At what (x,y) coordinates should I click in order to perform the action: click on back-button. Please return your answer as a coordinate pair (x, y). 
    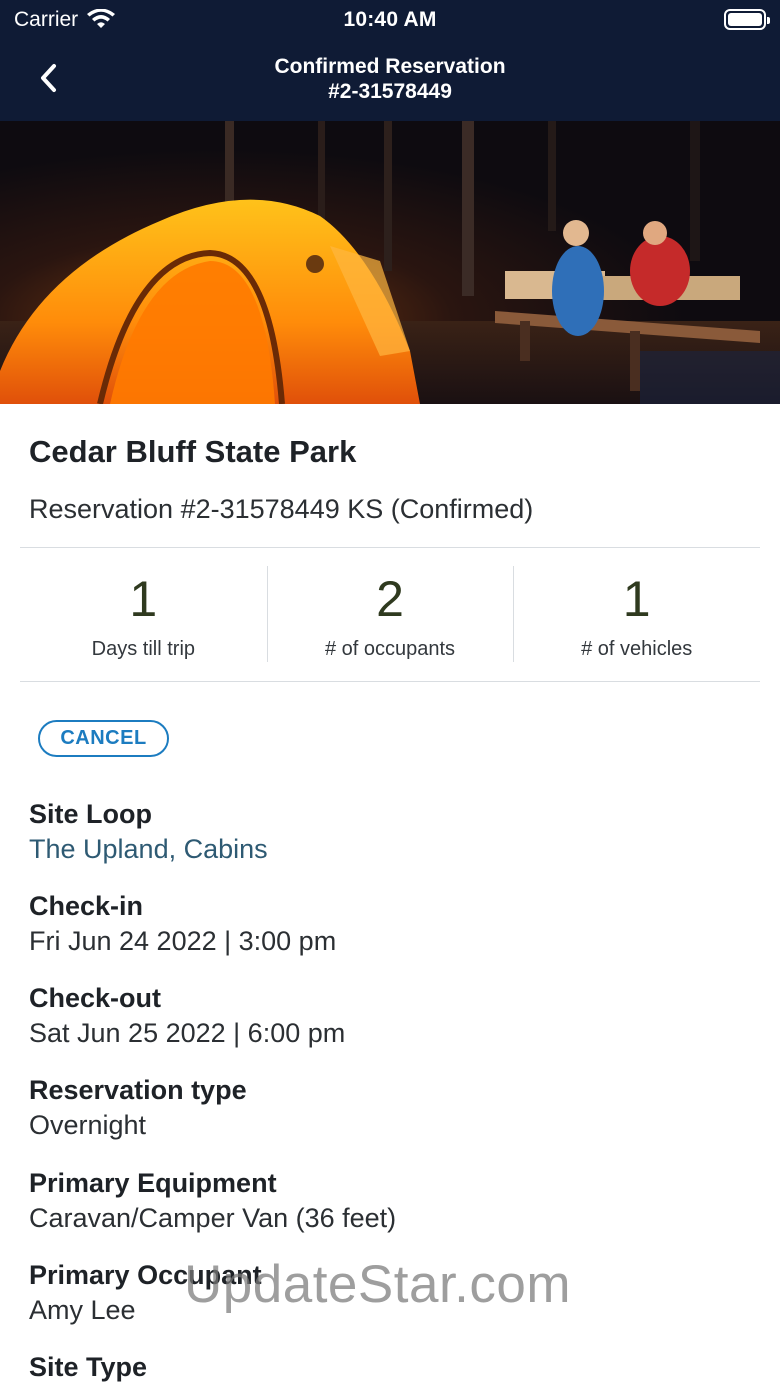
    Looking at the image, I should click on (49, 78).